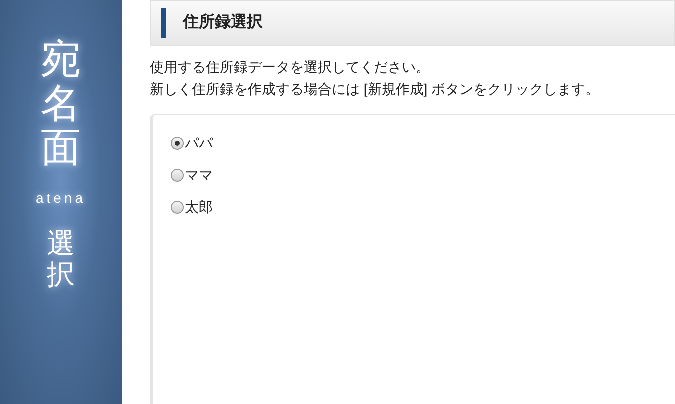 The width and height of the screenshot is (675, 404). I want to click on instruction-text: 新しく住所録を作成する場合には [新規作成] ボタンをクリックします。, so click(375, 89).